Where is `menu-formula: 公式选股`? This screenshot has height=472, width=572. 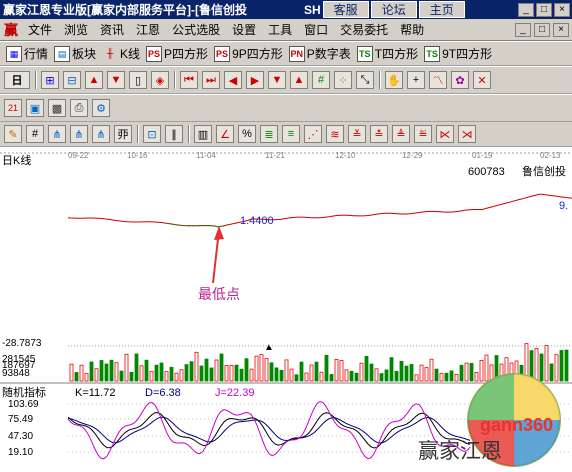
menu-formula: 公式选股 is located at coordinates (196, 29).